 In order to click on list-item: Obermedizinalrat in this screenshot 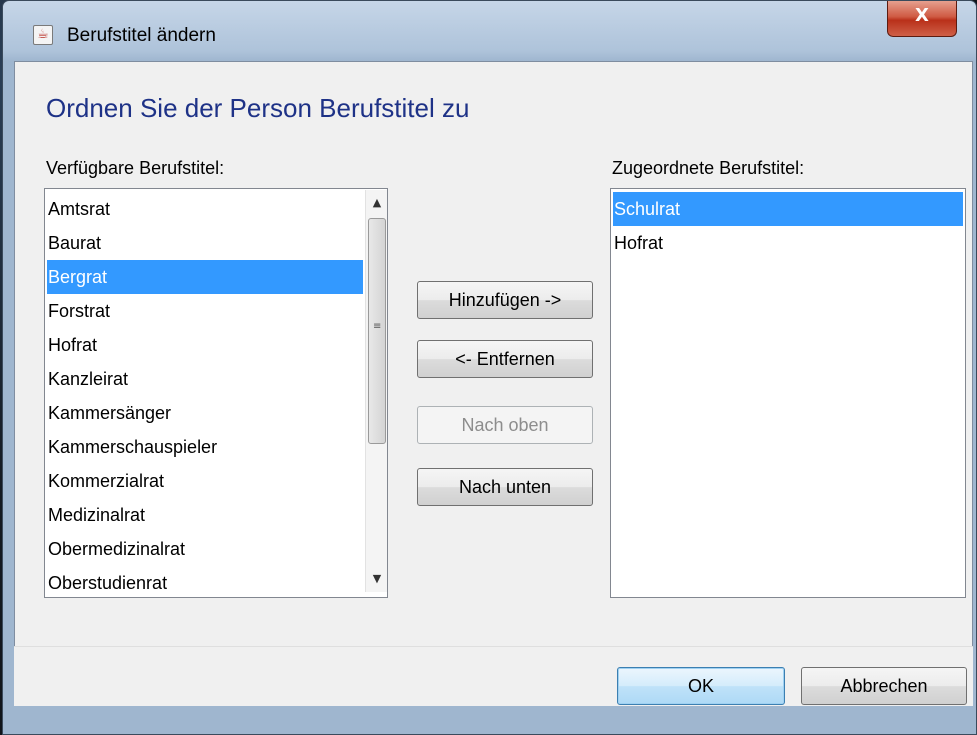, I will do `click(205, 549)`.